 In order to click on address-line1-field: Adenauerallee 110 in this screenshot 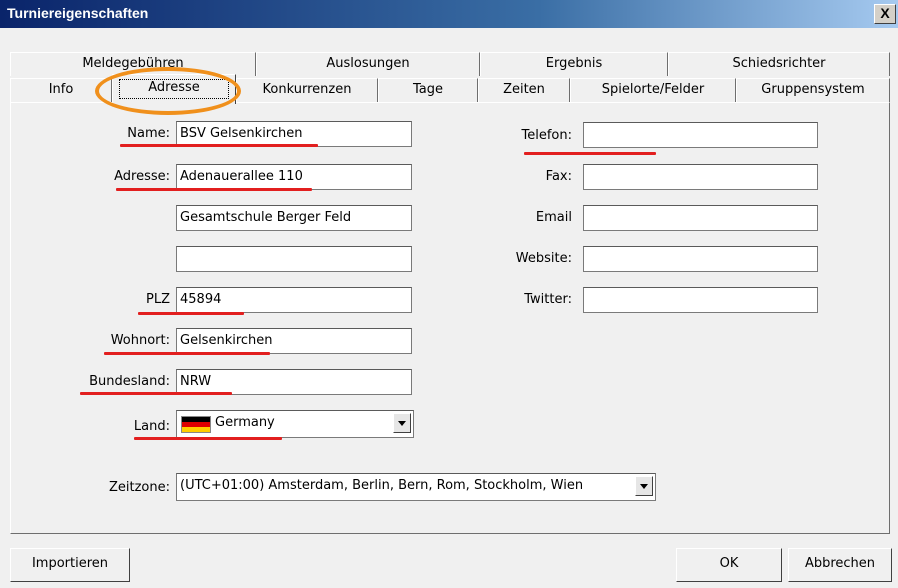, I will do `click(294, 177)`.